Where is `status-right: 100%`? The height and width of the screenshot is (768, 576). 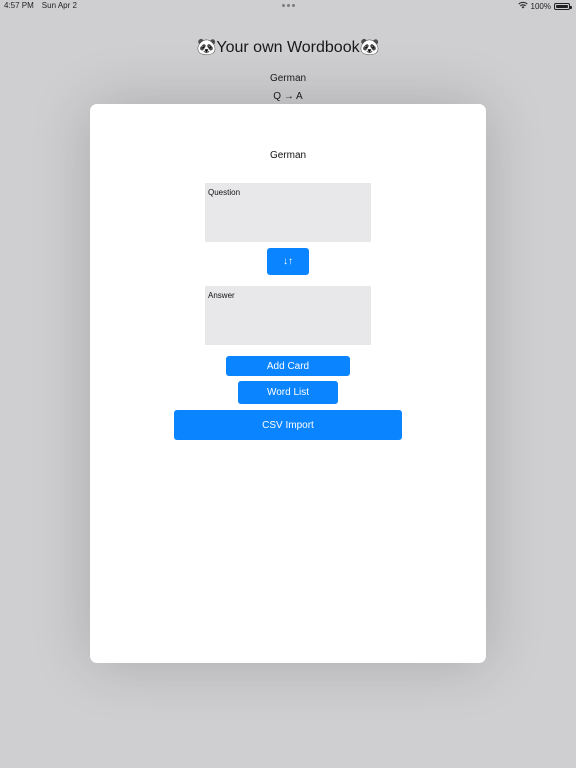
status-right: 100% is located at coordinates (544, 6).